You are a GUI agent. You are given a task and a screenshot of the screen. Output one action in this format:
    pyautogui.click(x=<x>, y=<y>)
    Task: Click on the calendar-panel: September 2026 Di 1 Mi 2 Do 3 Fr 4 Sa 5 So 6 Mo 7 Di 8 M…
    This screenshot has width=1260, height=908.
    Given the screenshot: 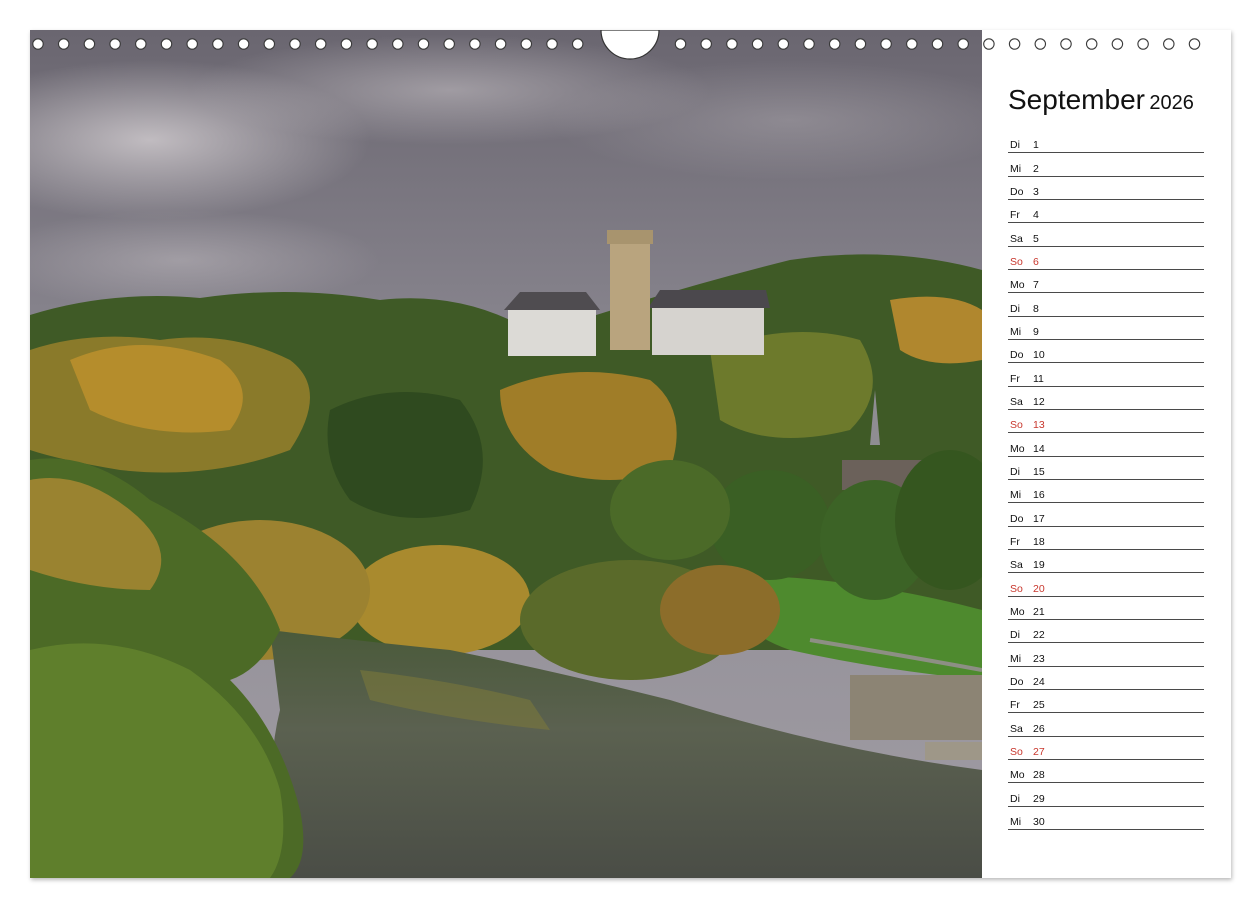 What is the action you would take?
    pyautogui.click(x=1106, y=454)
    